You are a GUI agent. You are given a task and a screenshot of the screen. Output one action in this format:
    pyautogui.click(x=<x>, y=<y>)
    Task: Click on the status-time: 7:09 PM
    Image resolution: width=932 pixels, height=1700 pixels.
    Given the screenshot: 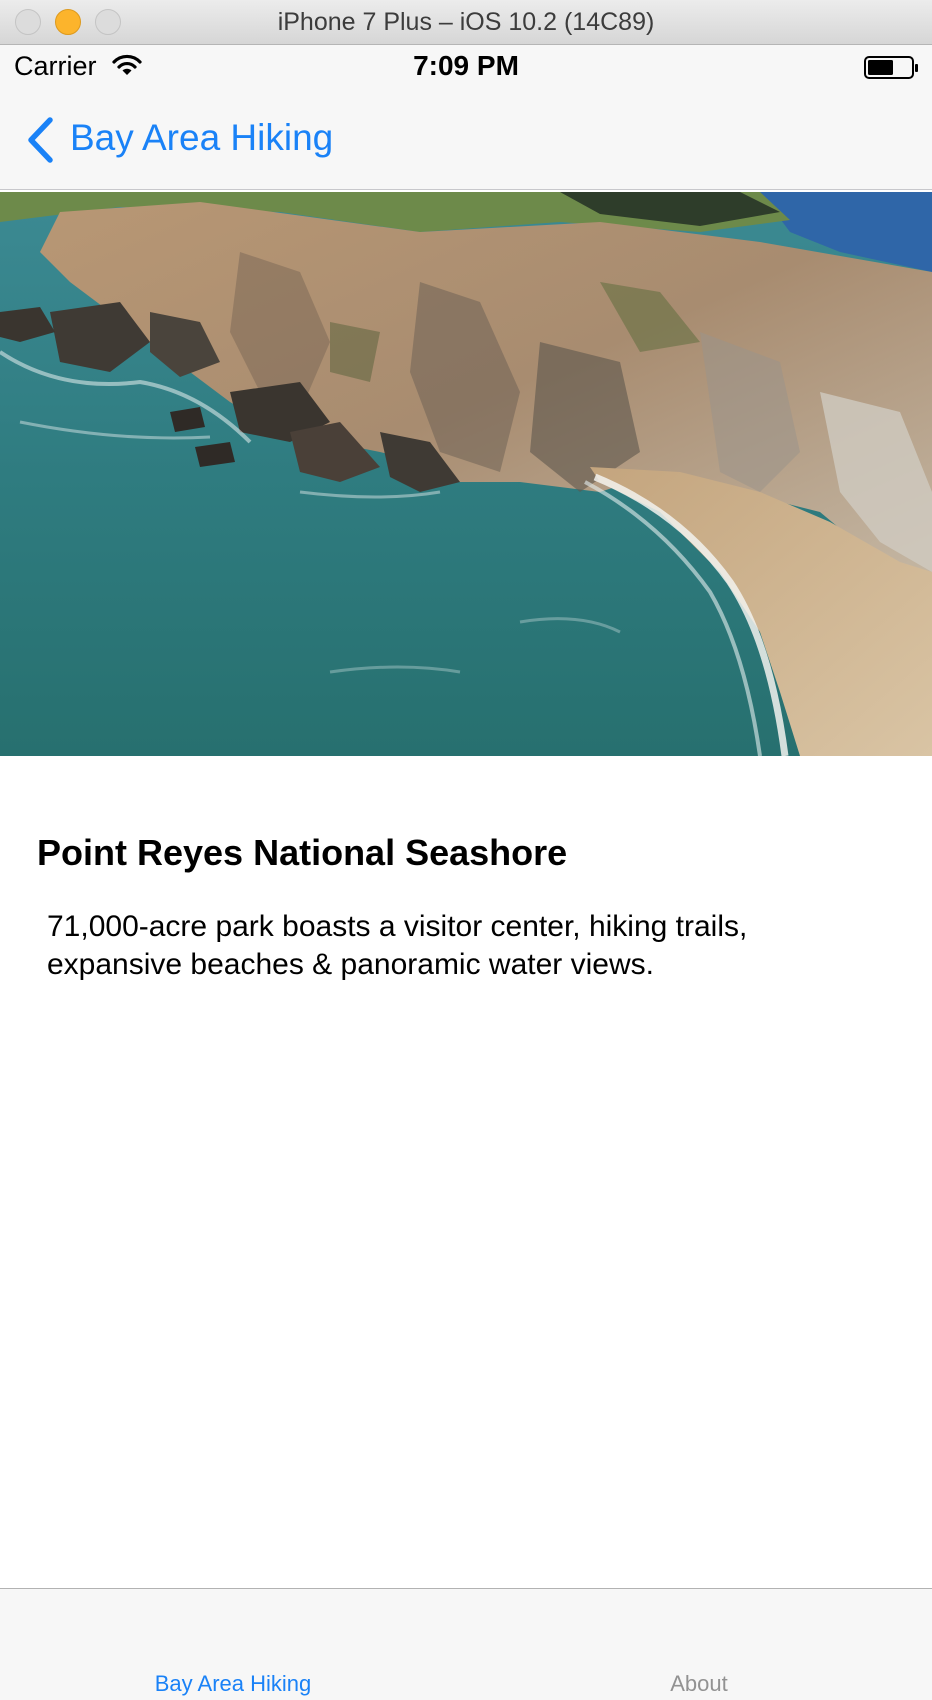 What is the action you would take?
    pyautogui.click(x=466, y=65)
    